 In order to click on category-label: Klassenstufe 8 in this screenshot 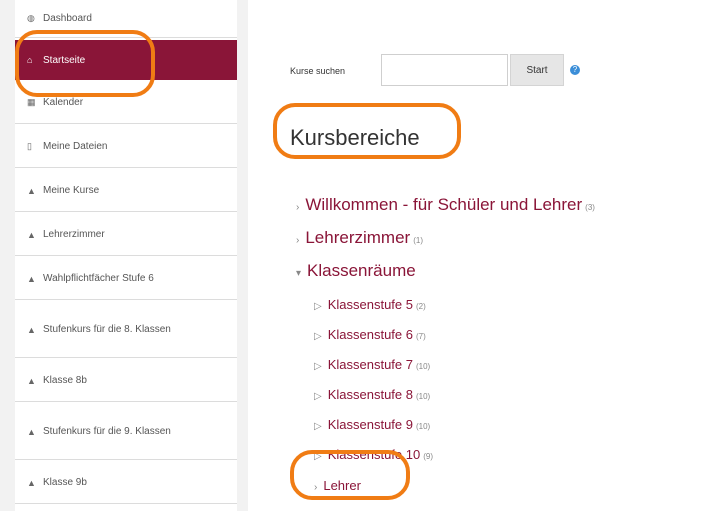, I will do `click(370, 394)`.